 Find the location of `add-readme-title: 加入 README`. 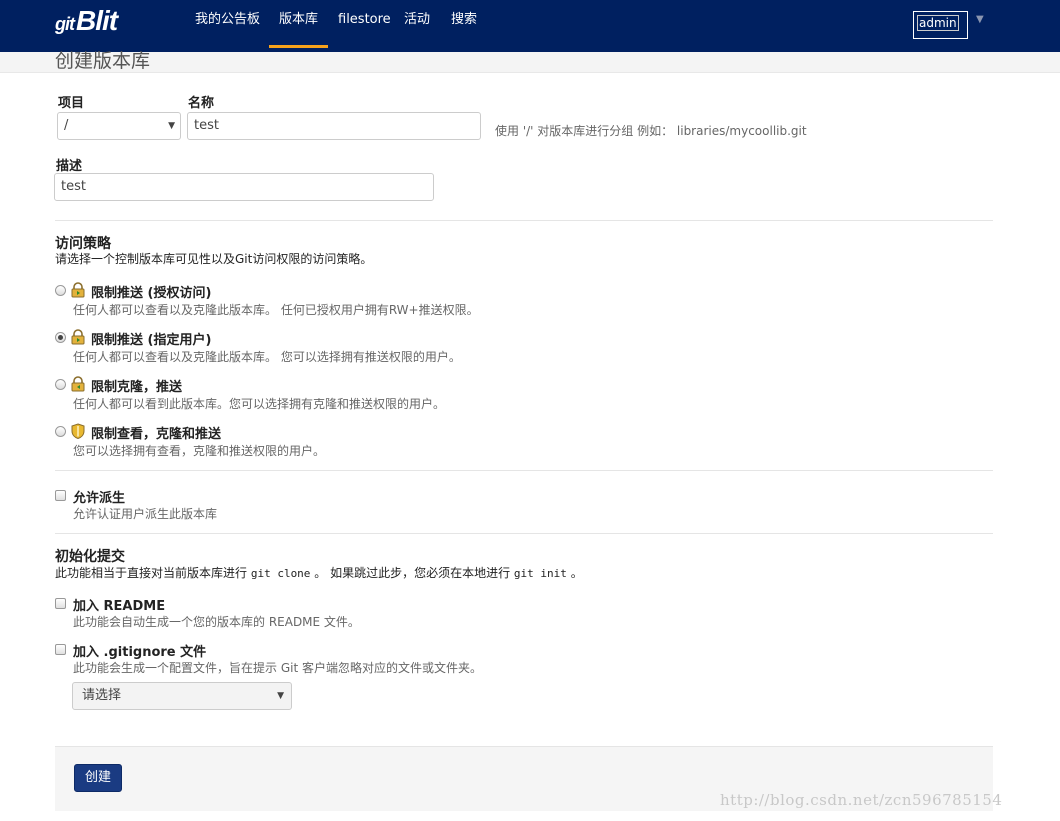

add-readme-title: 加入 README is located at coordinates (119, 604).